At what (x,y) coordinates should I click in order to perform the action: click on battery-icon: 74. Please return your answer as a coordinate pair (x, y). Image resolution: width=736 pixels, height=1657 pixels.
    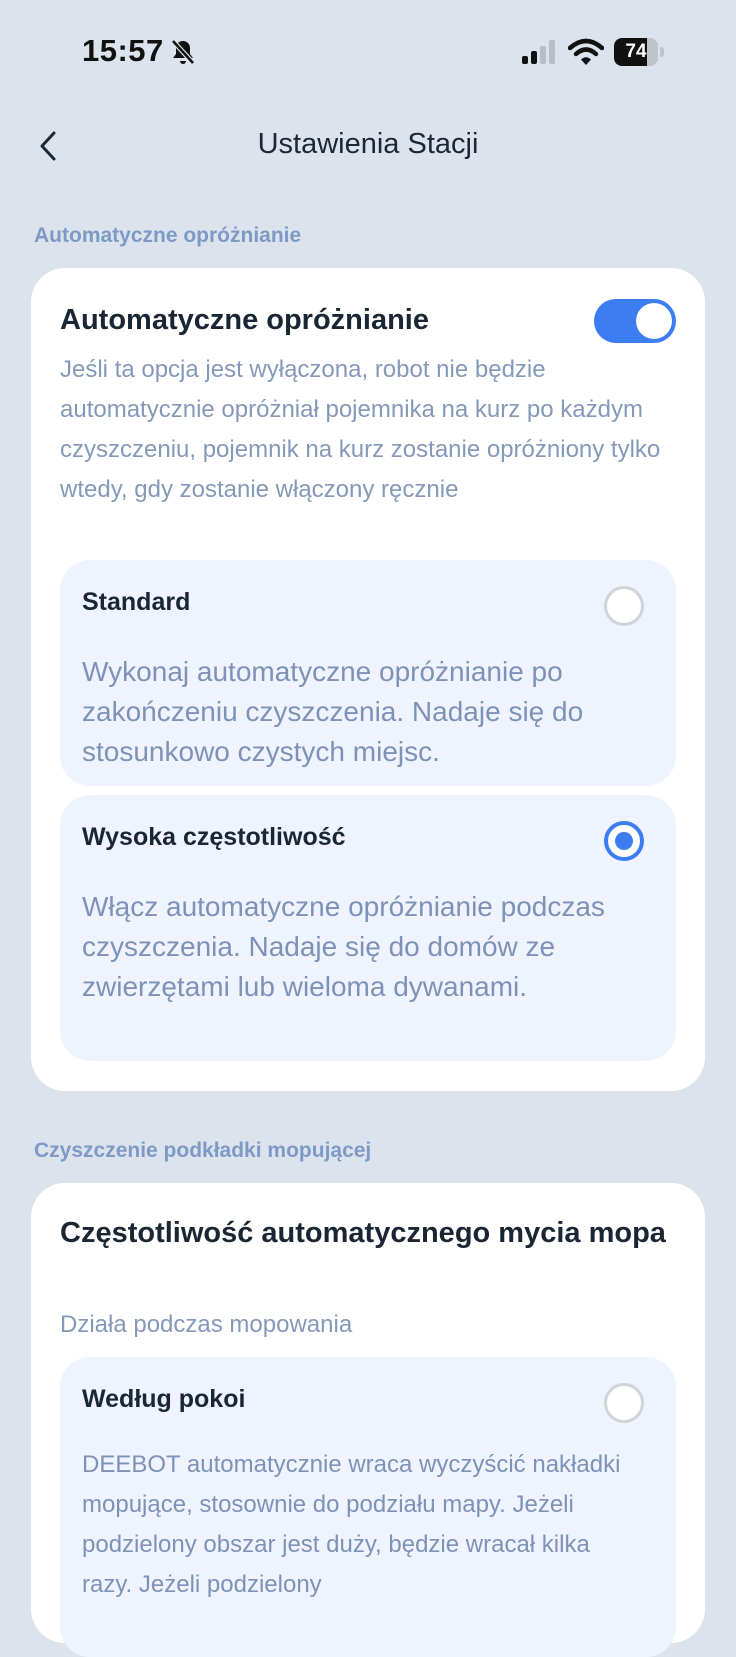
    Looking at the image, I should click on (639, 52).